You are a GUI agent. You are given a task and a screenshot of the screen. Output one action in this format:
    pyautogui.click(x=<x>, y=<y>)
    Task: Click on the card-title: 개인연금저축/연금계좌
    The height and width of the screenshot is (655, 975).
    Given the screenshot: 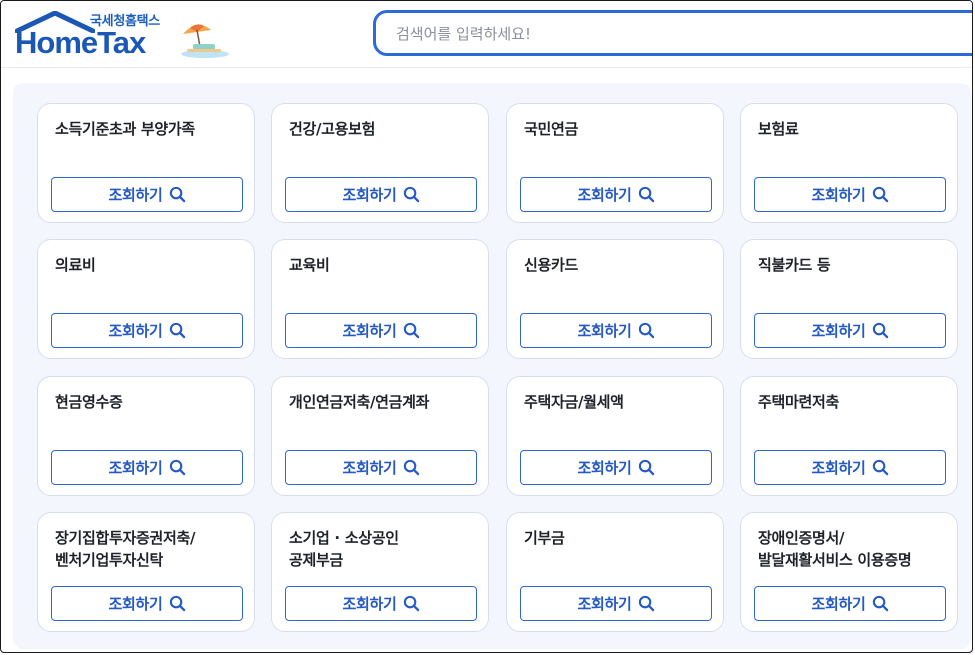 What is the action you would take?
    pyautogui.click(x=359, y=402)
    